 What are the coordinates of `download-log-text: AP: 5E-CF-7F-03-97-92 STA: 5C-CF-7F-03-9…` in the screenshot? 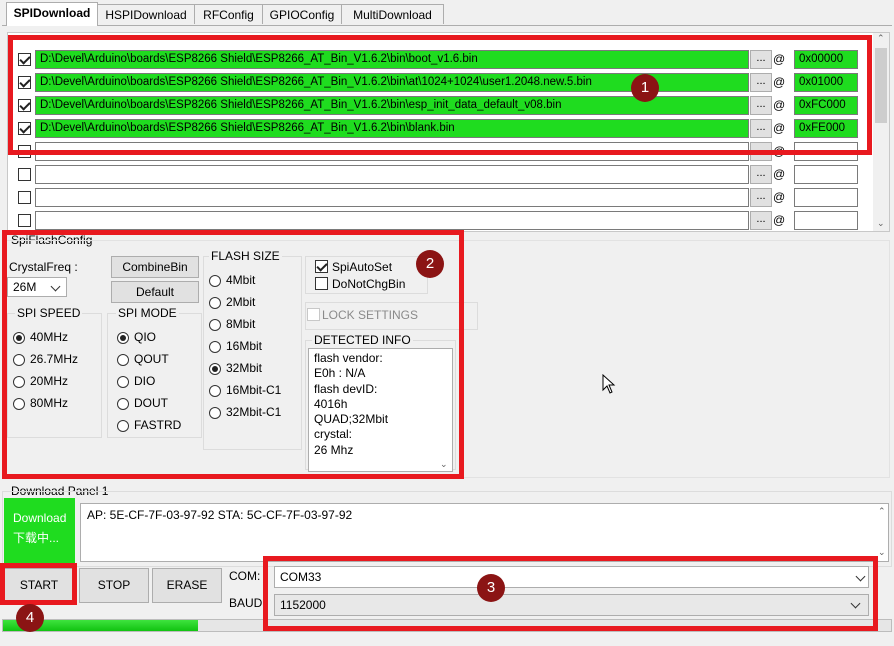 It's located at (220, 515).